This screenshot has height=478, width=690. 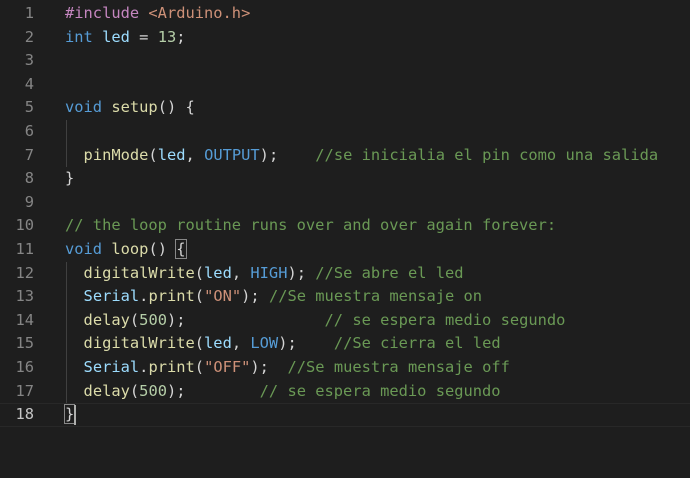 I want to click on code-token: "ON", so click(x=223, y=296).